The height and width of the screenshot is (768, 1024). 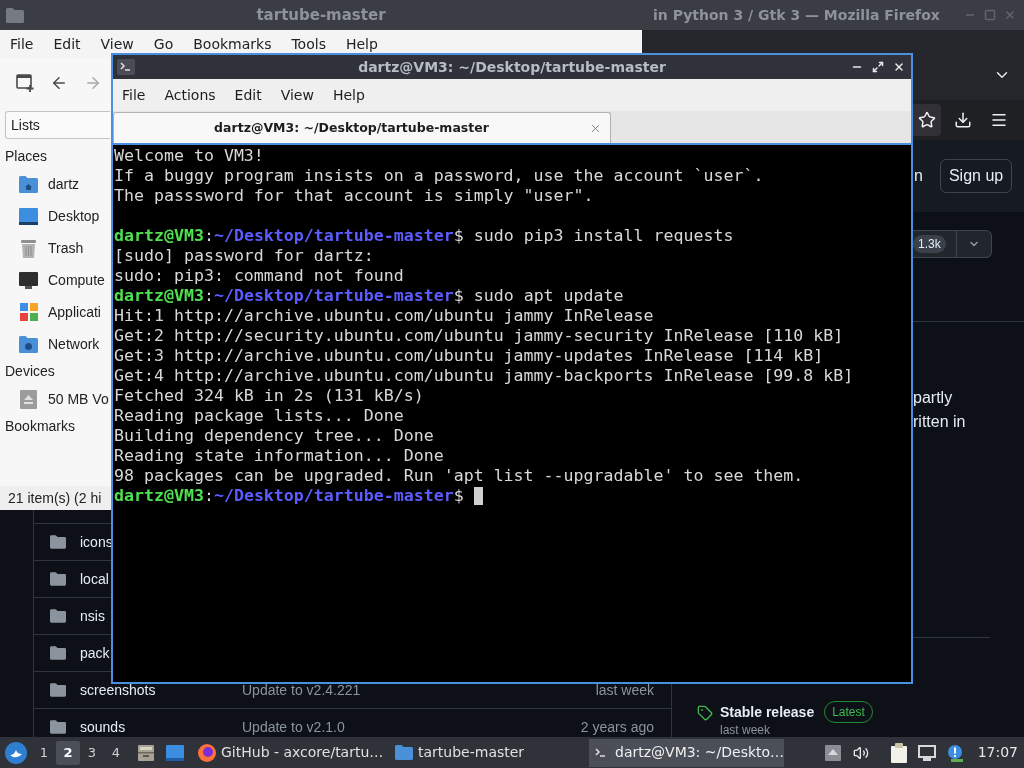 What do you see at coordinates (68, 752) in the screenshot?
I see `workspace-button: 2` at bounding box center [68, 752].